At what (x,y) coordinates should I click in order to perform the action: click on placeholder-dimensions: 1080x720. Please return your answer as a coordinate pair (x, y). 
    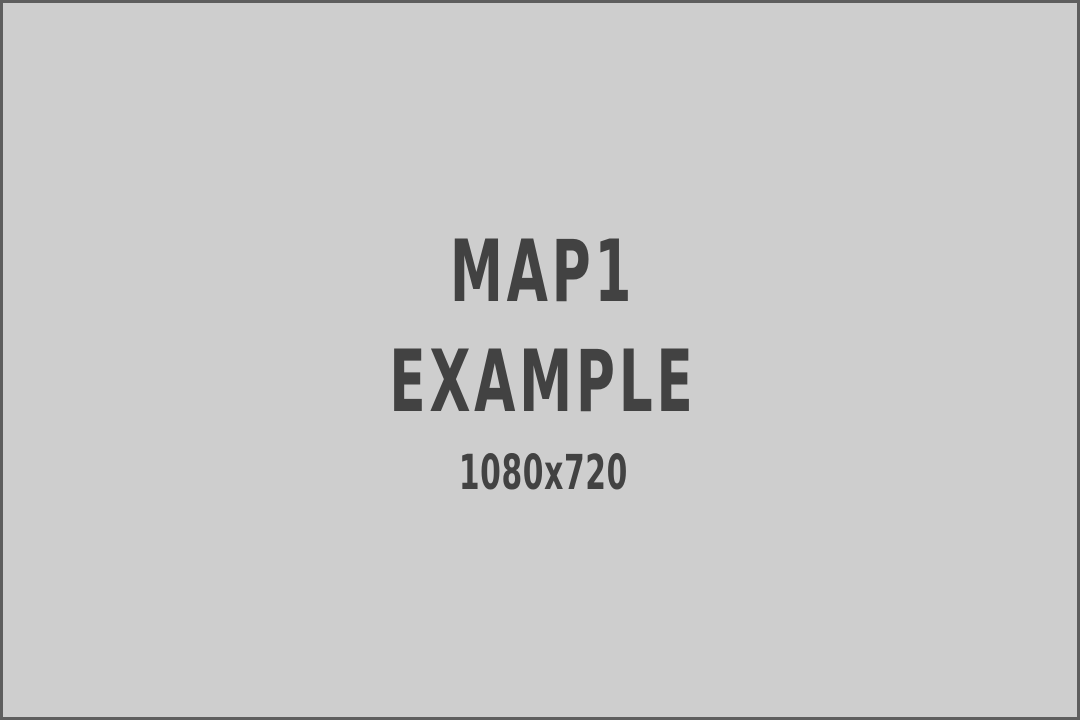
    Looking at the image, I should click on (541, 473).